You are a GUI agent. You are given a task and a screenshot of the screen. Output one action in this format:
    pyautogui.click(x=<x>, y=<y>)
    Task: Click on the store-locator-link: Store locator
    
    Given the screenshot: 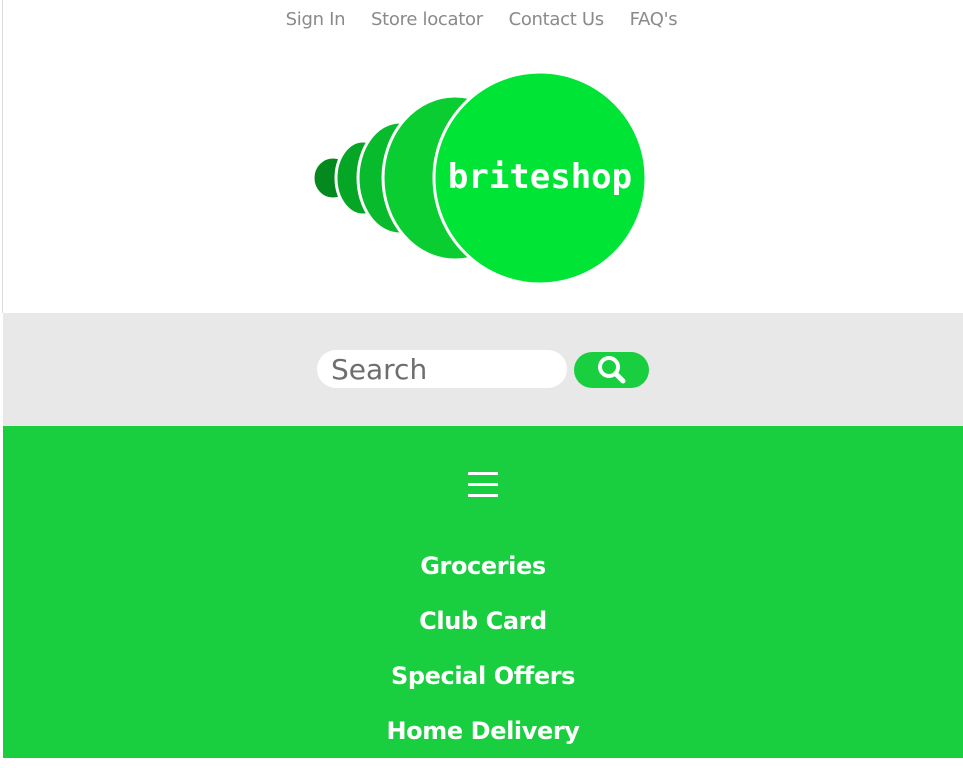 What is the action you would take?
    pyautogui.click(x=427, y=19)
    